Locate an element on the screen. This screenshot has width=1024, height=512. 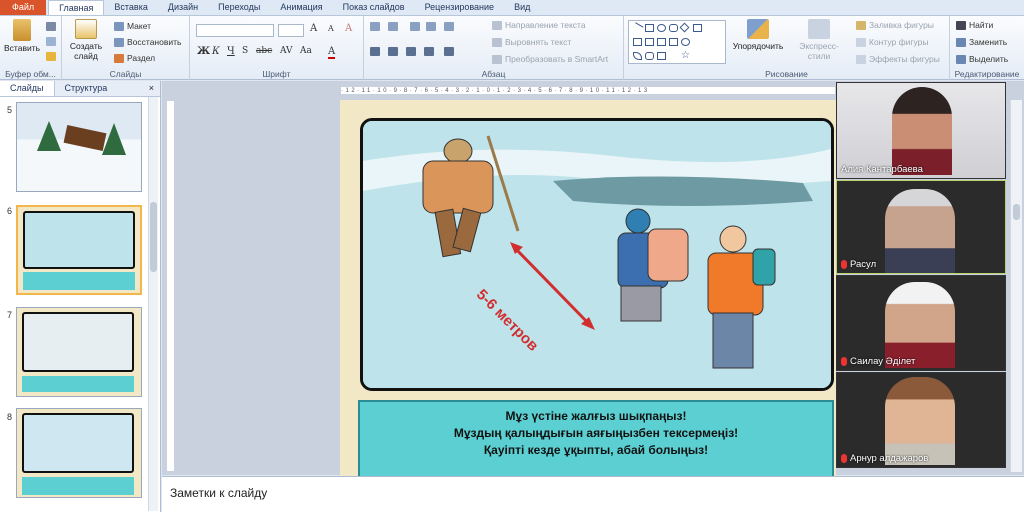
decrease-indent-icon is located at coordinates (415, 26).